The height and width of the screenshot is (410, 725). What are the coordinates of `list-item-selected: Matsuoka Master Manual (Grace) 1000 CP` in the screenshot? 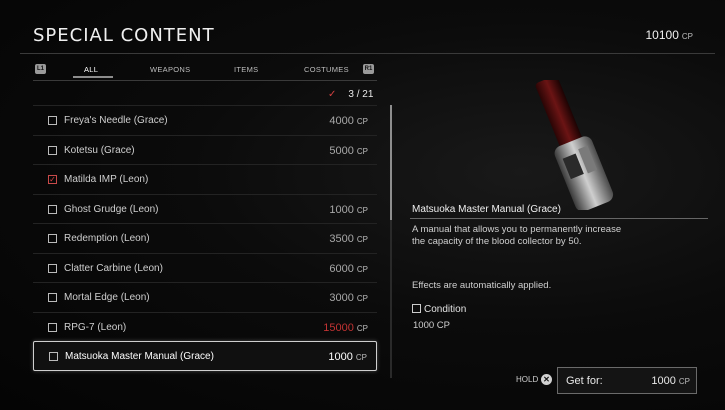 It's located at (205, 356).